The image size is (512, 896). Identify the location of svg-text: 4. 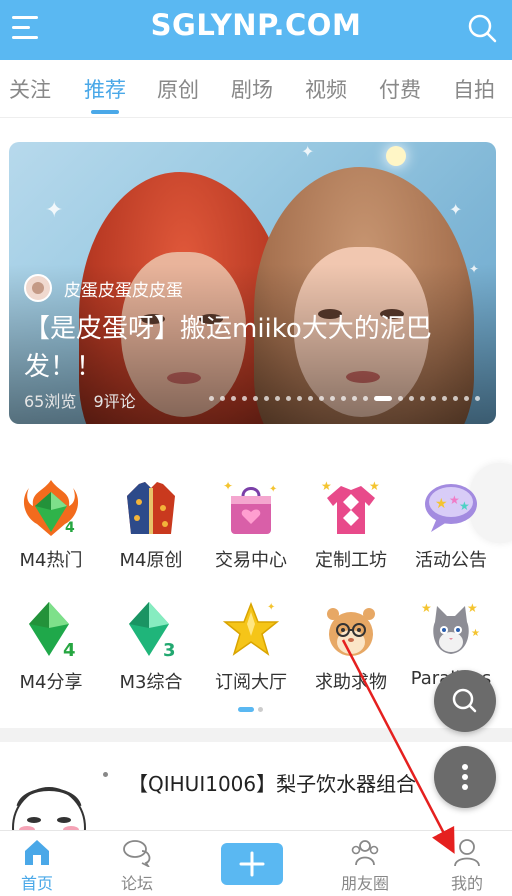
(70, 528).